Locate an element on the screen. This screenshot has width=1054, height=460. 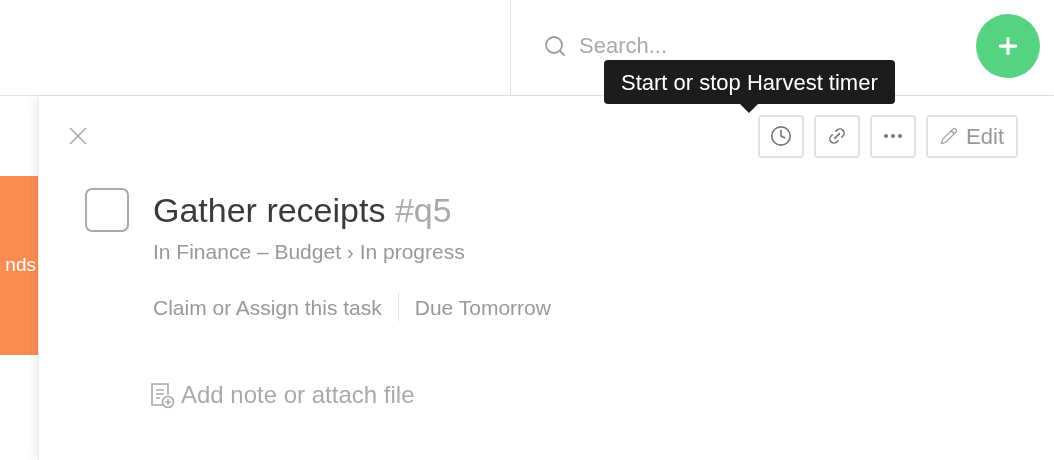
task-title: Gather receipts #q5 is located at coordinates (303, 210).